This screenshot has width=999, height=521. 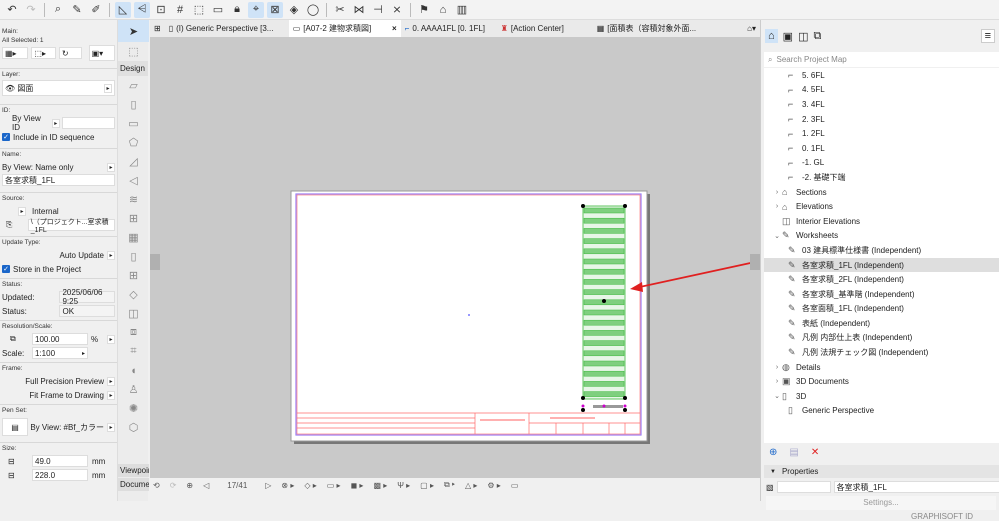 What do you see at coordinates (256, 9) in the screenshot?
I see `trace-icon: ⌖` at bounding box center [256, 9].